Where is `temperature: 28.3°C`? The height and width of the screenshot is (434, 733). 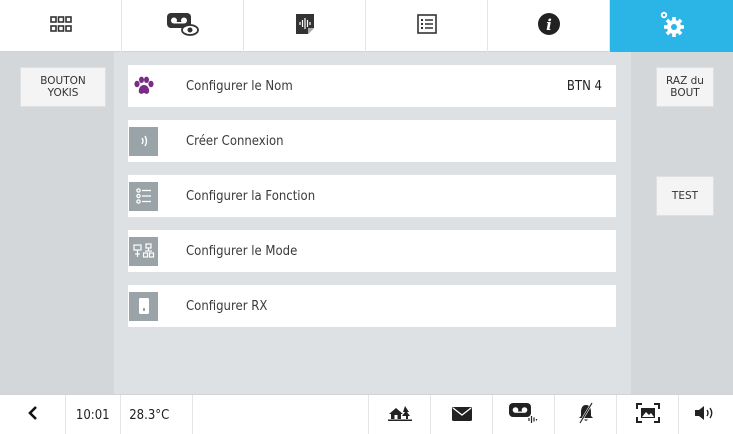
temperature: 28.3°C is located at coordinates (157, 414).